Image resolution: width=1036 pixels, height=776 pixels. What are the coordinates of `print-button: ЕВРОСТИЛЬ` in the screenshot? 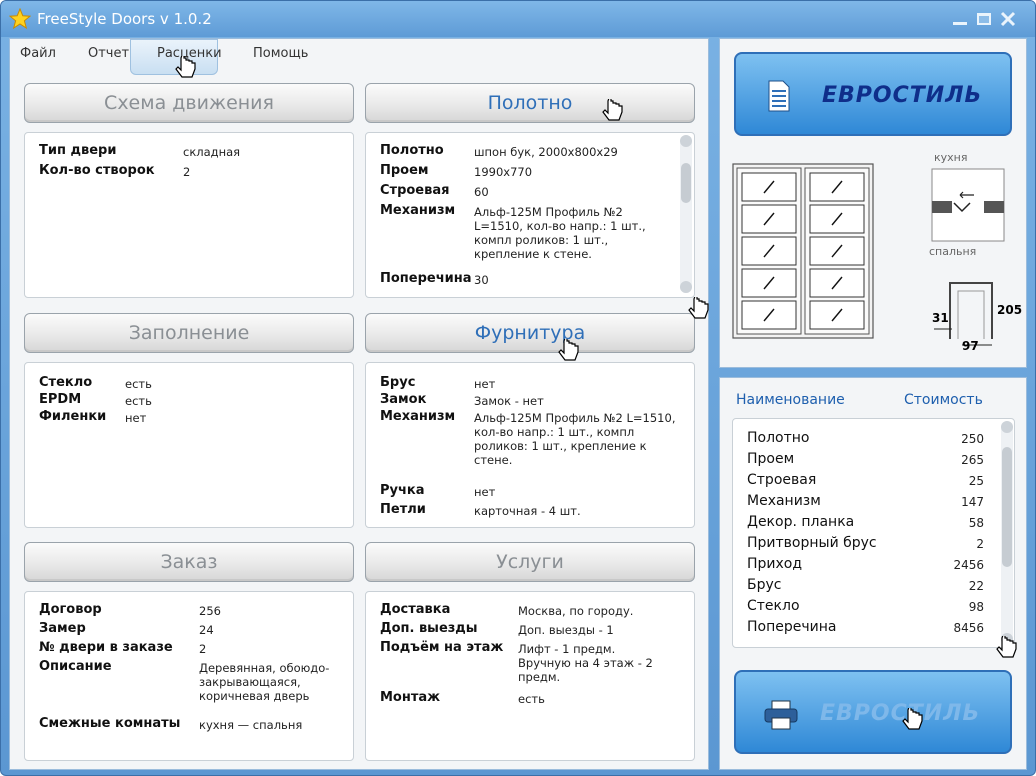 It's located at (873, 712).